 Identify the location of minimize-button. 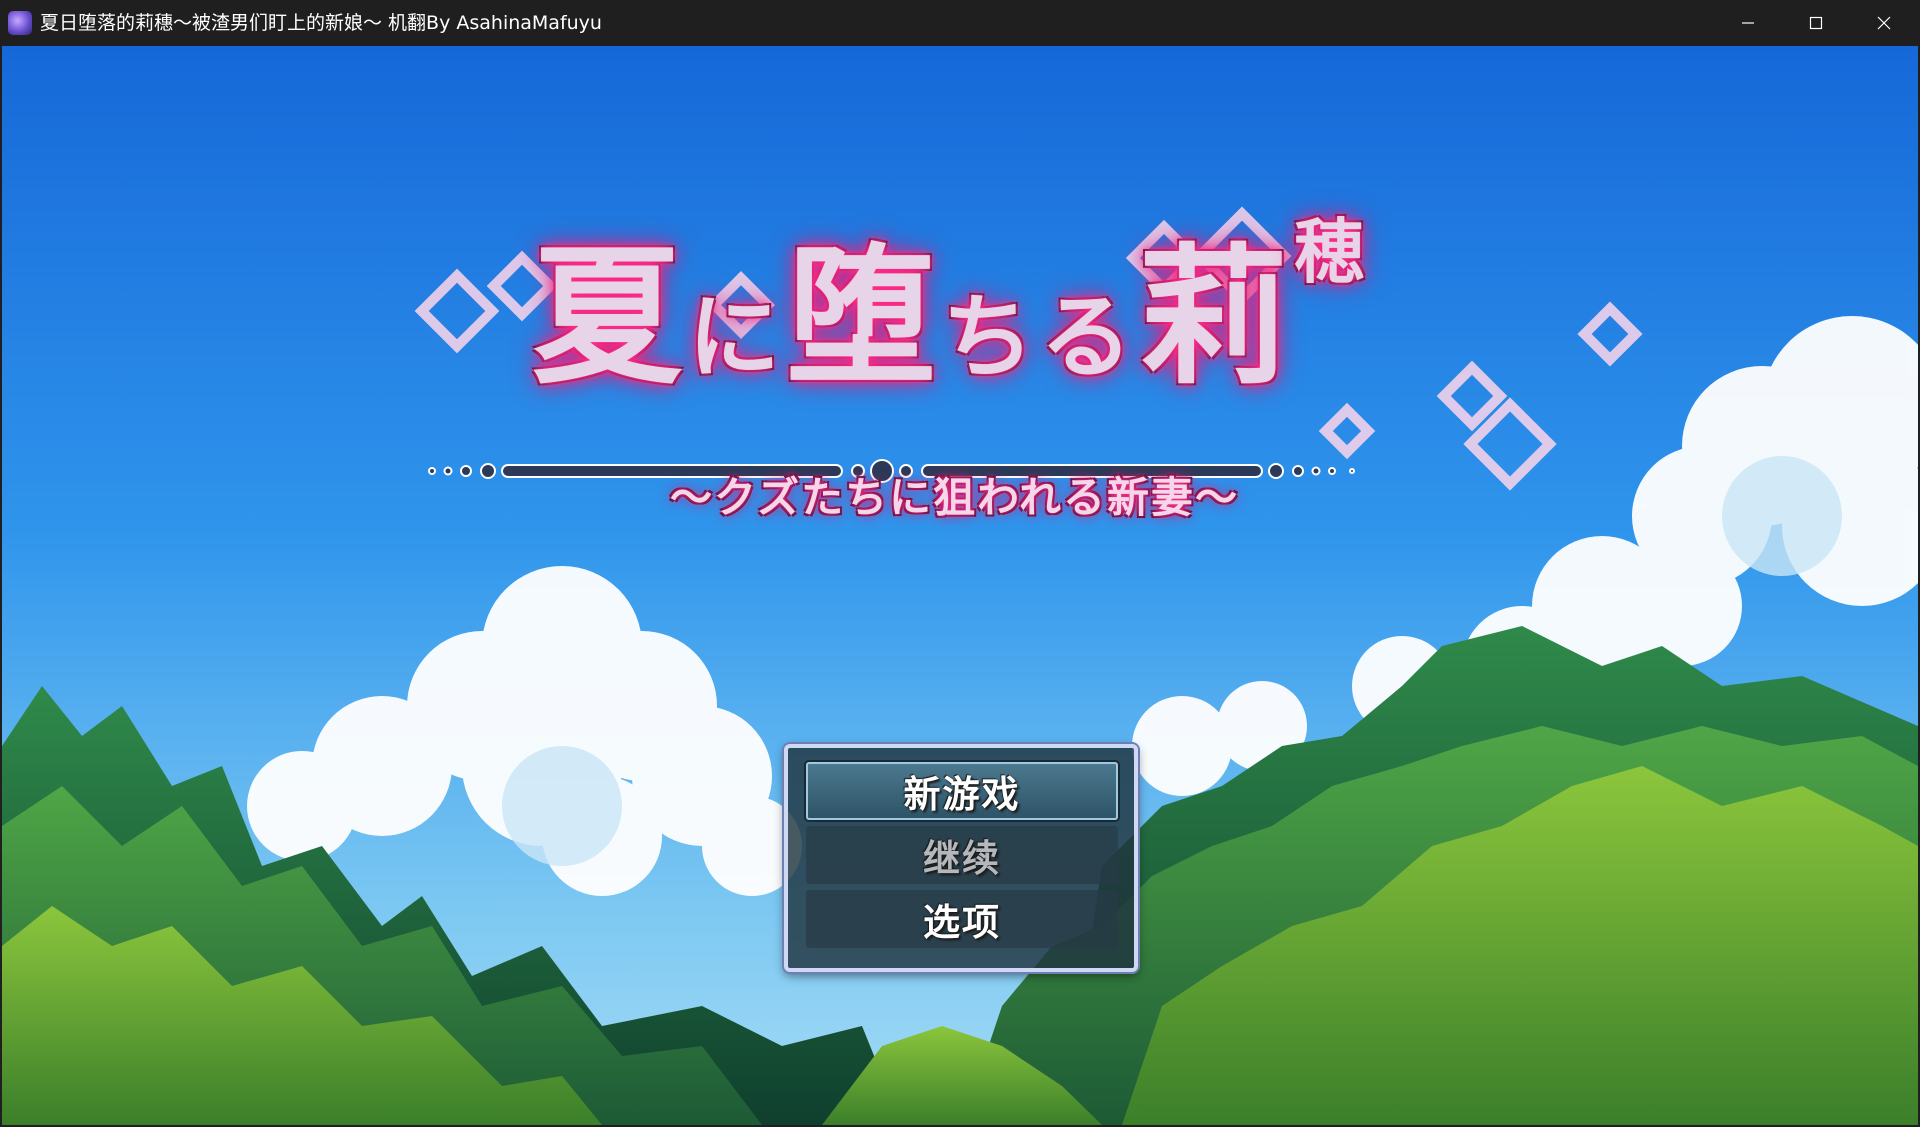
(1748, 23).